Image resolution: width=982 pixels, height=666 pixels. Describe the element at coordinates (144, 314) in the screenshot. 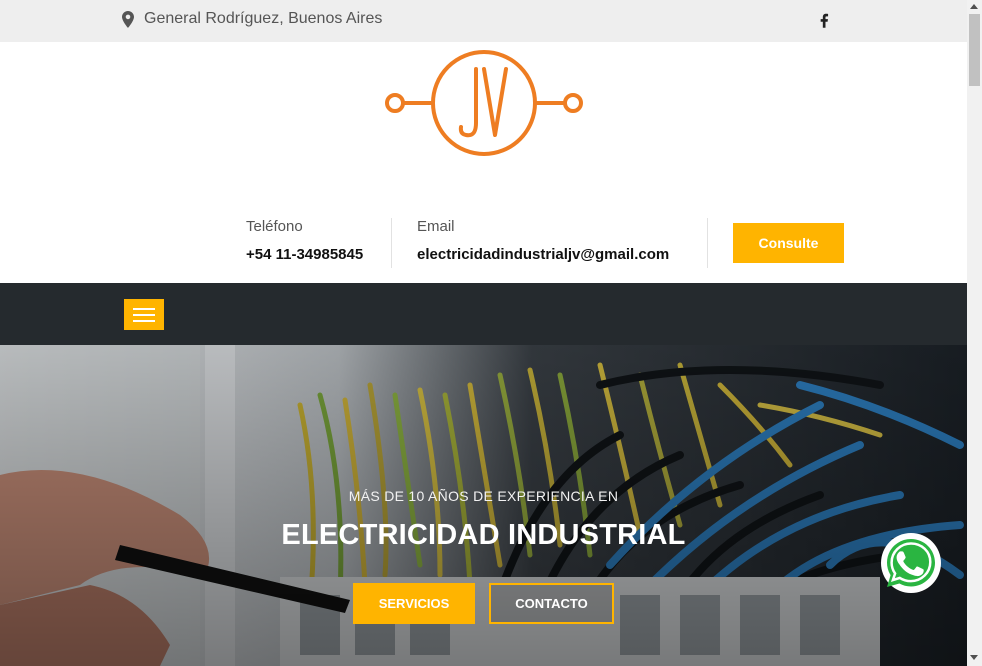

I see `hamburger-menu-icon` at that location.